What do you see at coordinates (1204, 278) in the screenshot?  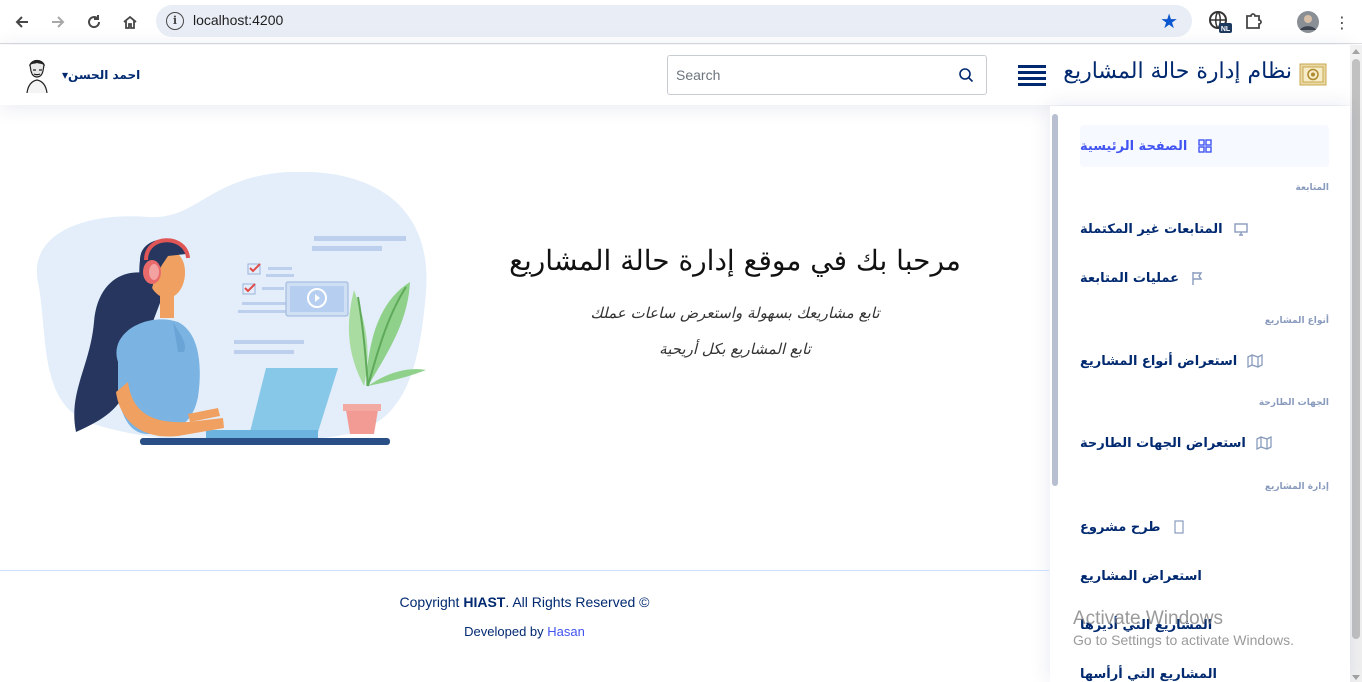 I see `sidebar-item-followup-operations: عمليات المتابعة` at bounding box center [1204, 278].